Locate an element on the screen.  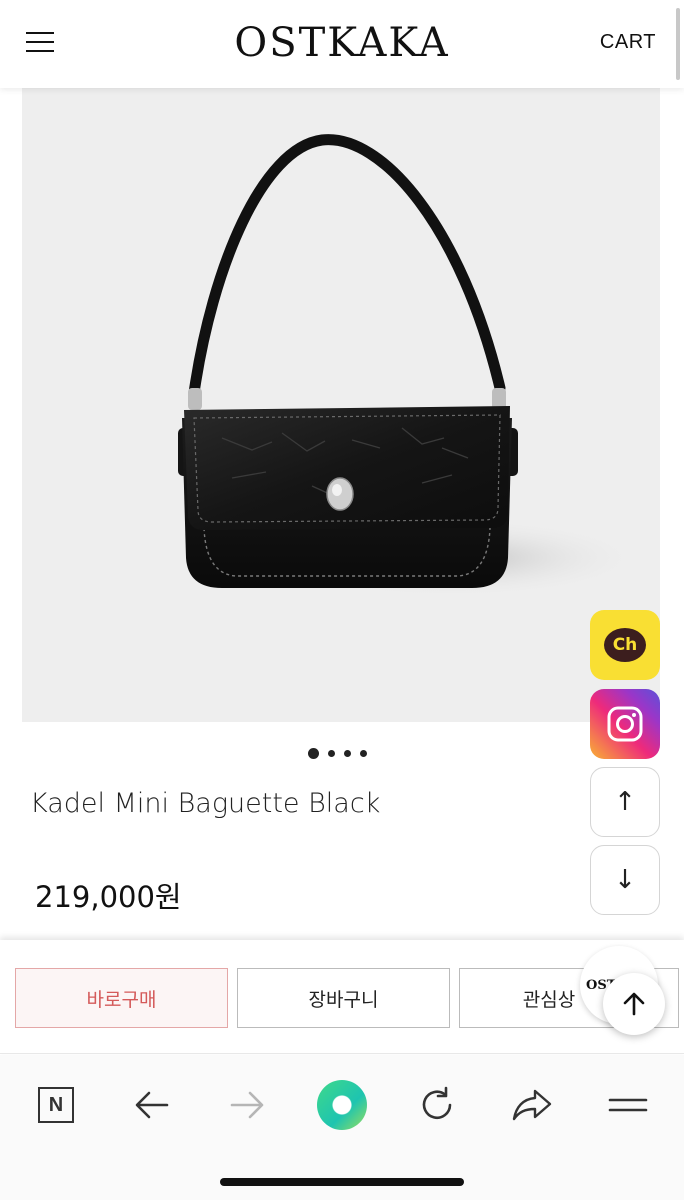
forward-arrow-icon is located at coordinates (247, 1105).